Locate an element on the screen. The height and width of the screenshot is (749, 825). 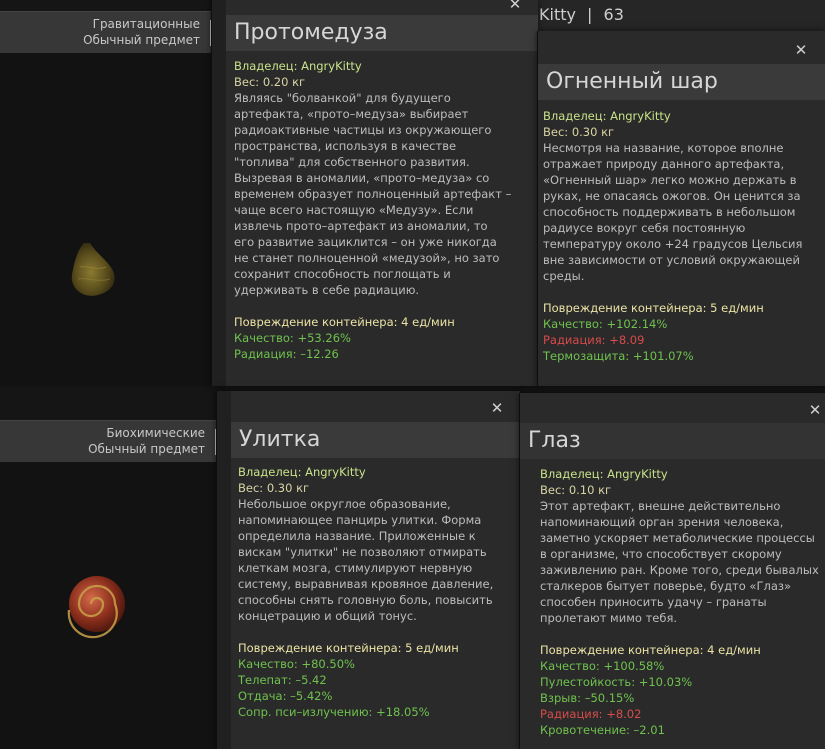
stat-quality: Качество: +80.50% is located at coordinates (296, 664).